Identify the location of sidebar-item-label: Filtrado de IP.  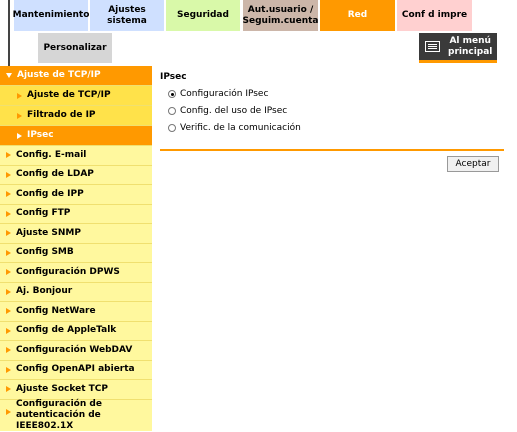
(61, 115).